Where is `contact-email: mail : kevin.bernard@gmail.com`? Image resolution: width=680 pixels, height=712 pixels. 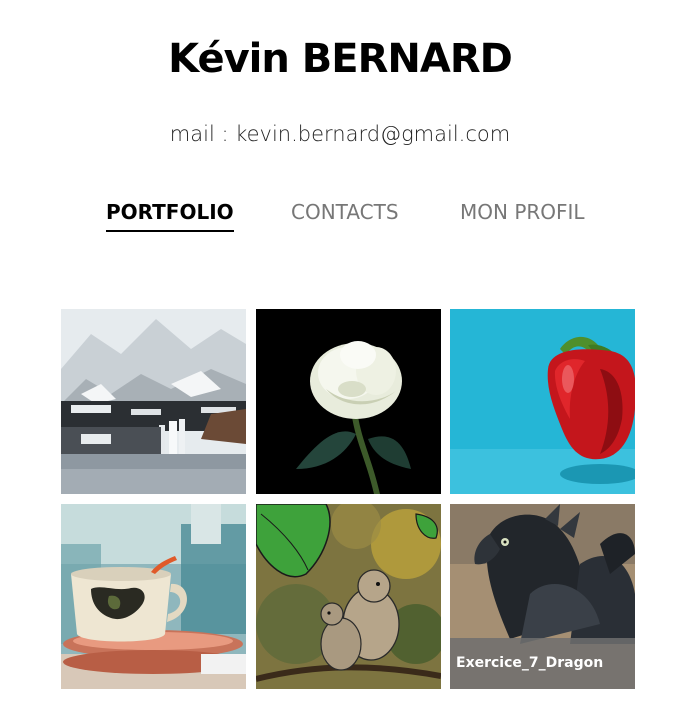
contact-email: mail : kevin.bernard@gmail.com is located at coordinates (340, 134).